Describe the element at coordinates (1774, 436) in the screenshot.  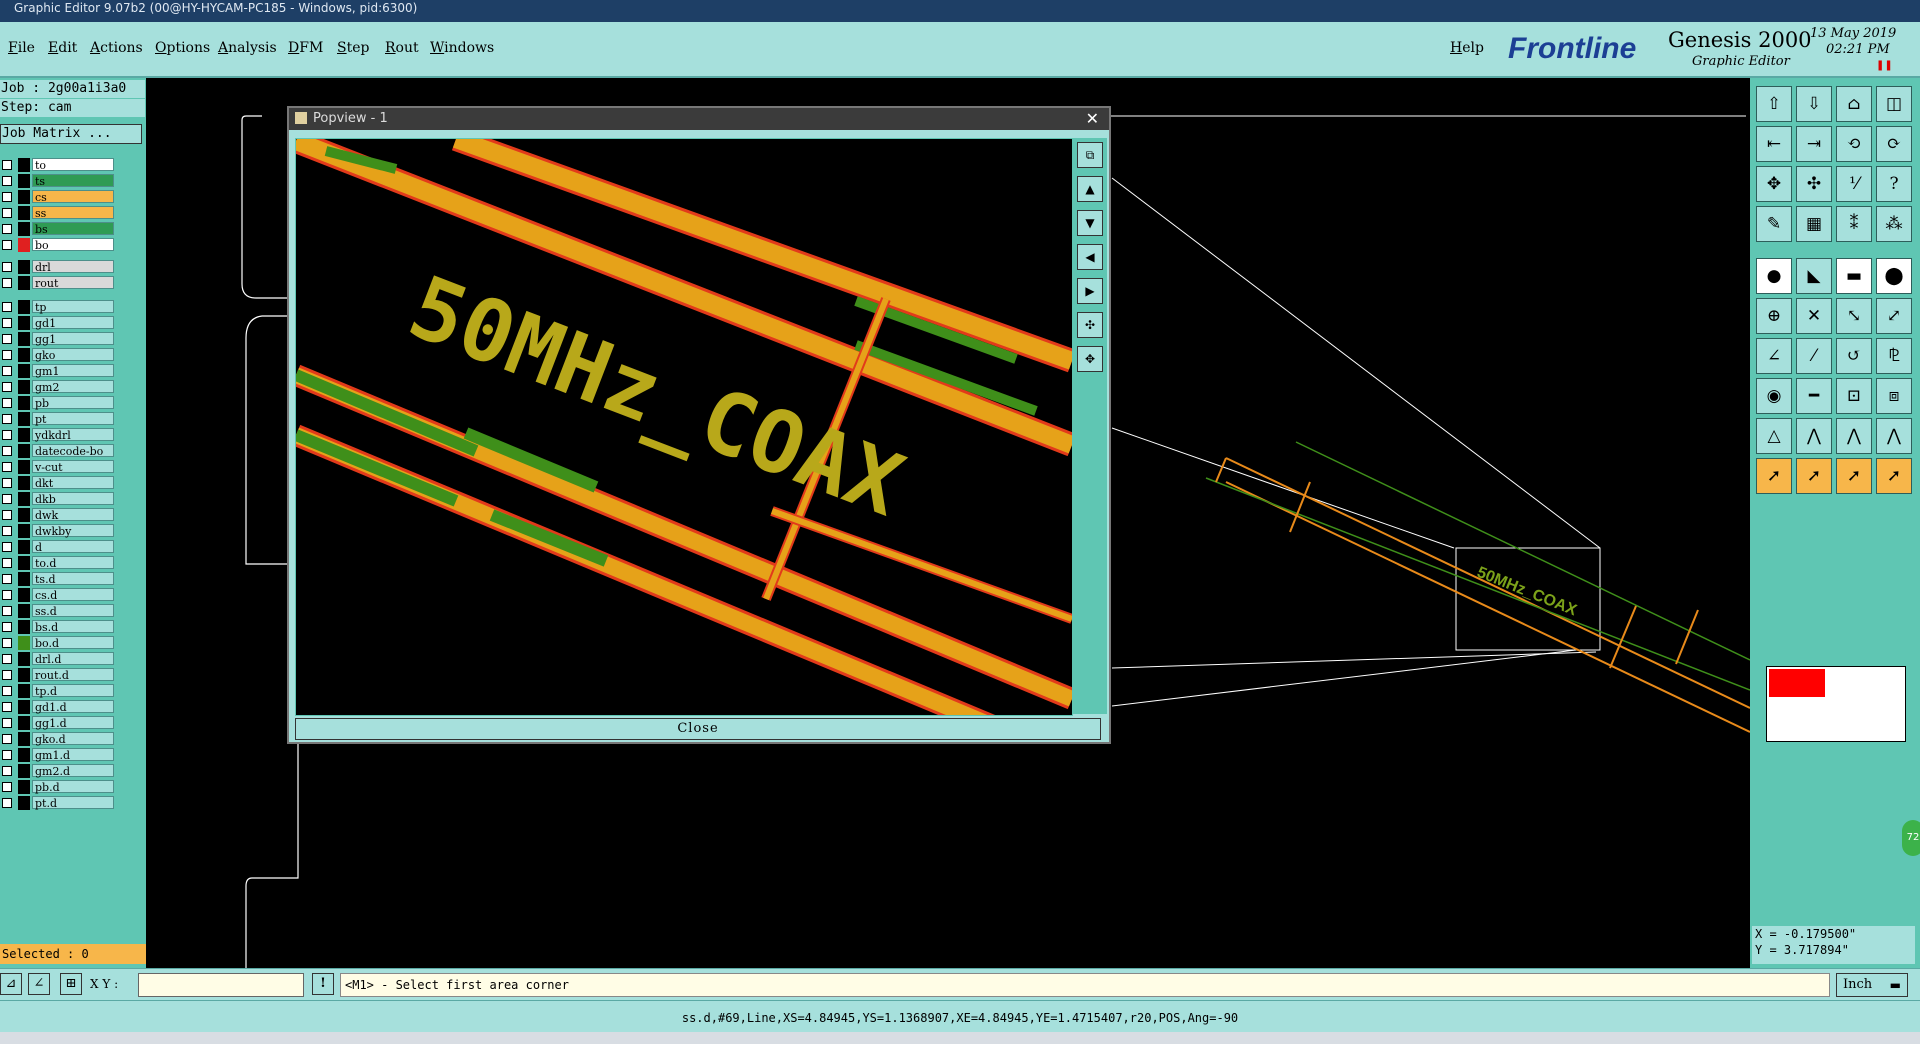
I see `peak-icon: △` at that location.